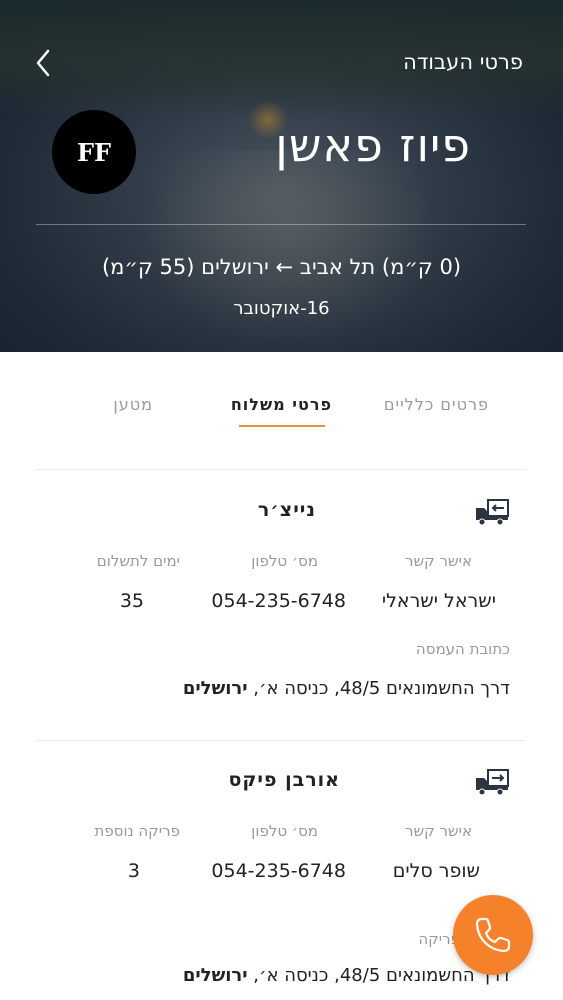 The height and width of the screenshot is (1000, 563). What do you see at coordinates (133, 404) in the screenshot?
I see `tab-cargo: מטען` at bounding box center [133, 404].